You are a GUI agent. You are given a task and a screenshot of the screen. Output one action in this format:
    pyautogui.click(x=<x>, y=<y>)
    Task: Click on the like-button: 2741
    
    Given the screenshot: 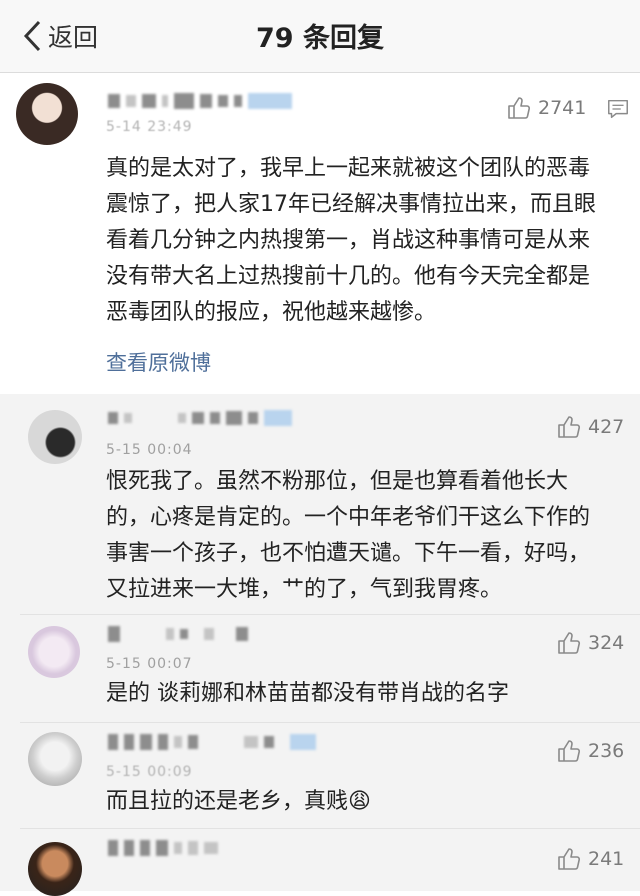 What is the action you would take?
    pyautogui.click(x=546, y=108)
    